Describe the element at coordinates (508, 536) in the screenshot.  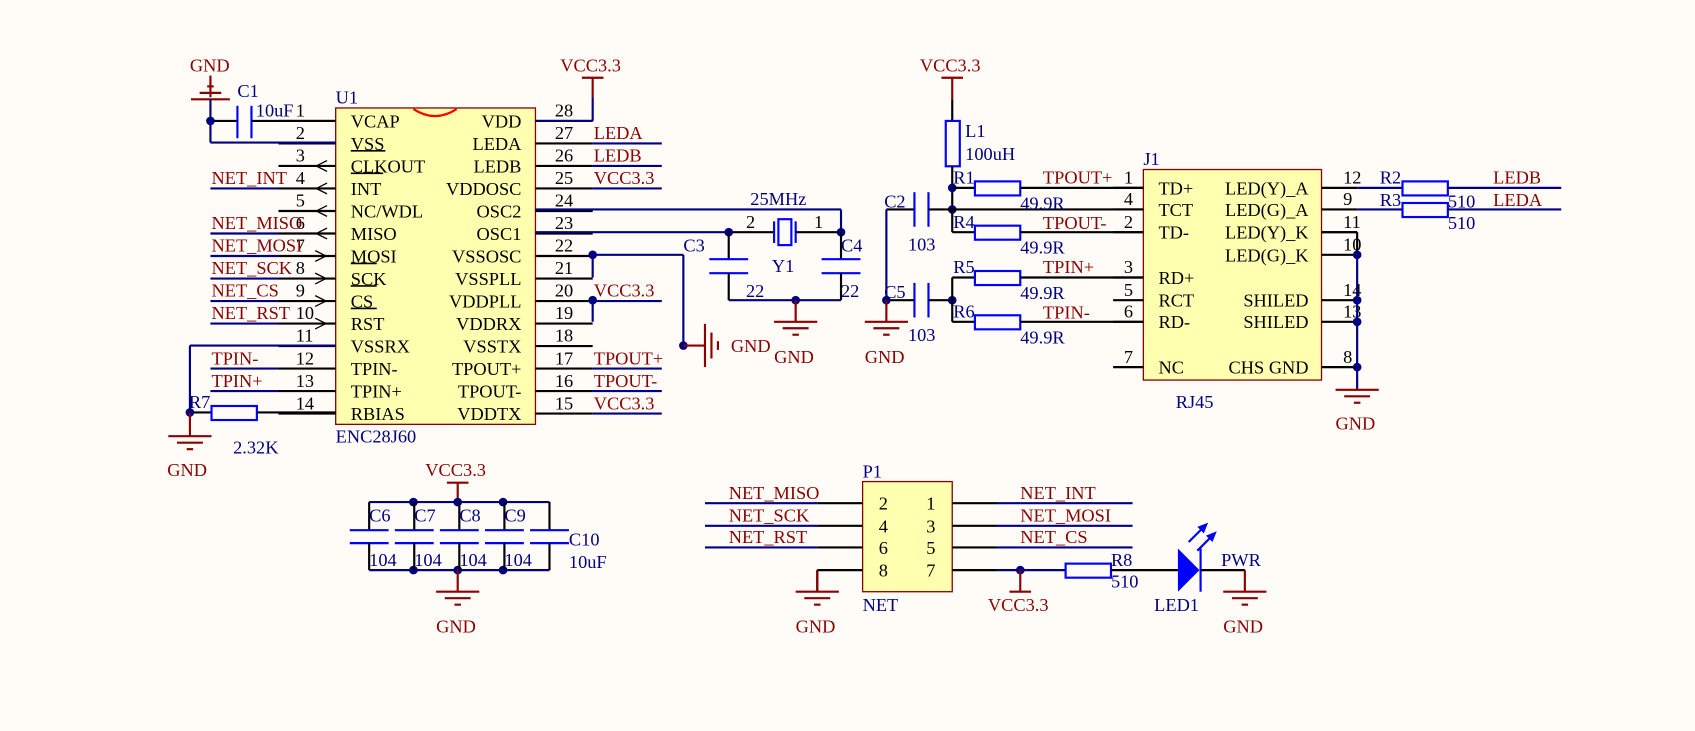
I see `c9-capacitor: C9 104` at that location.